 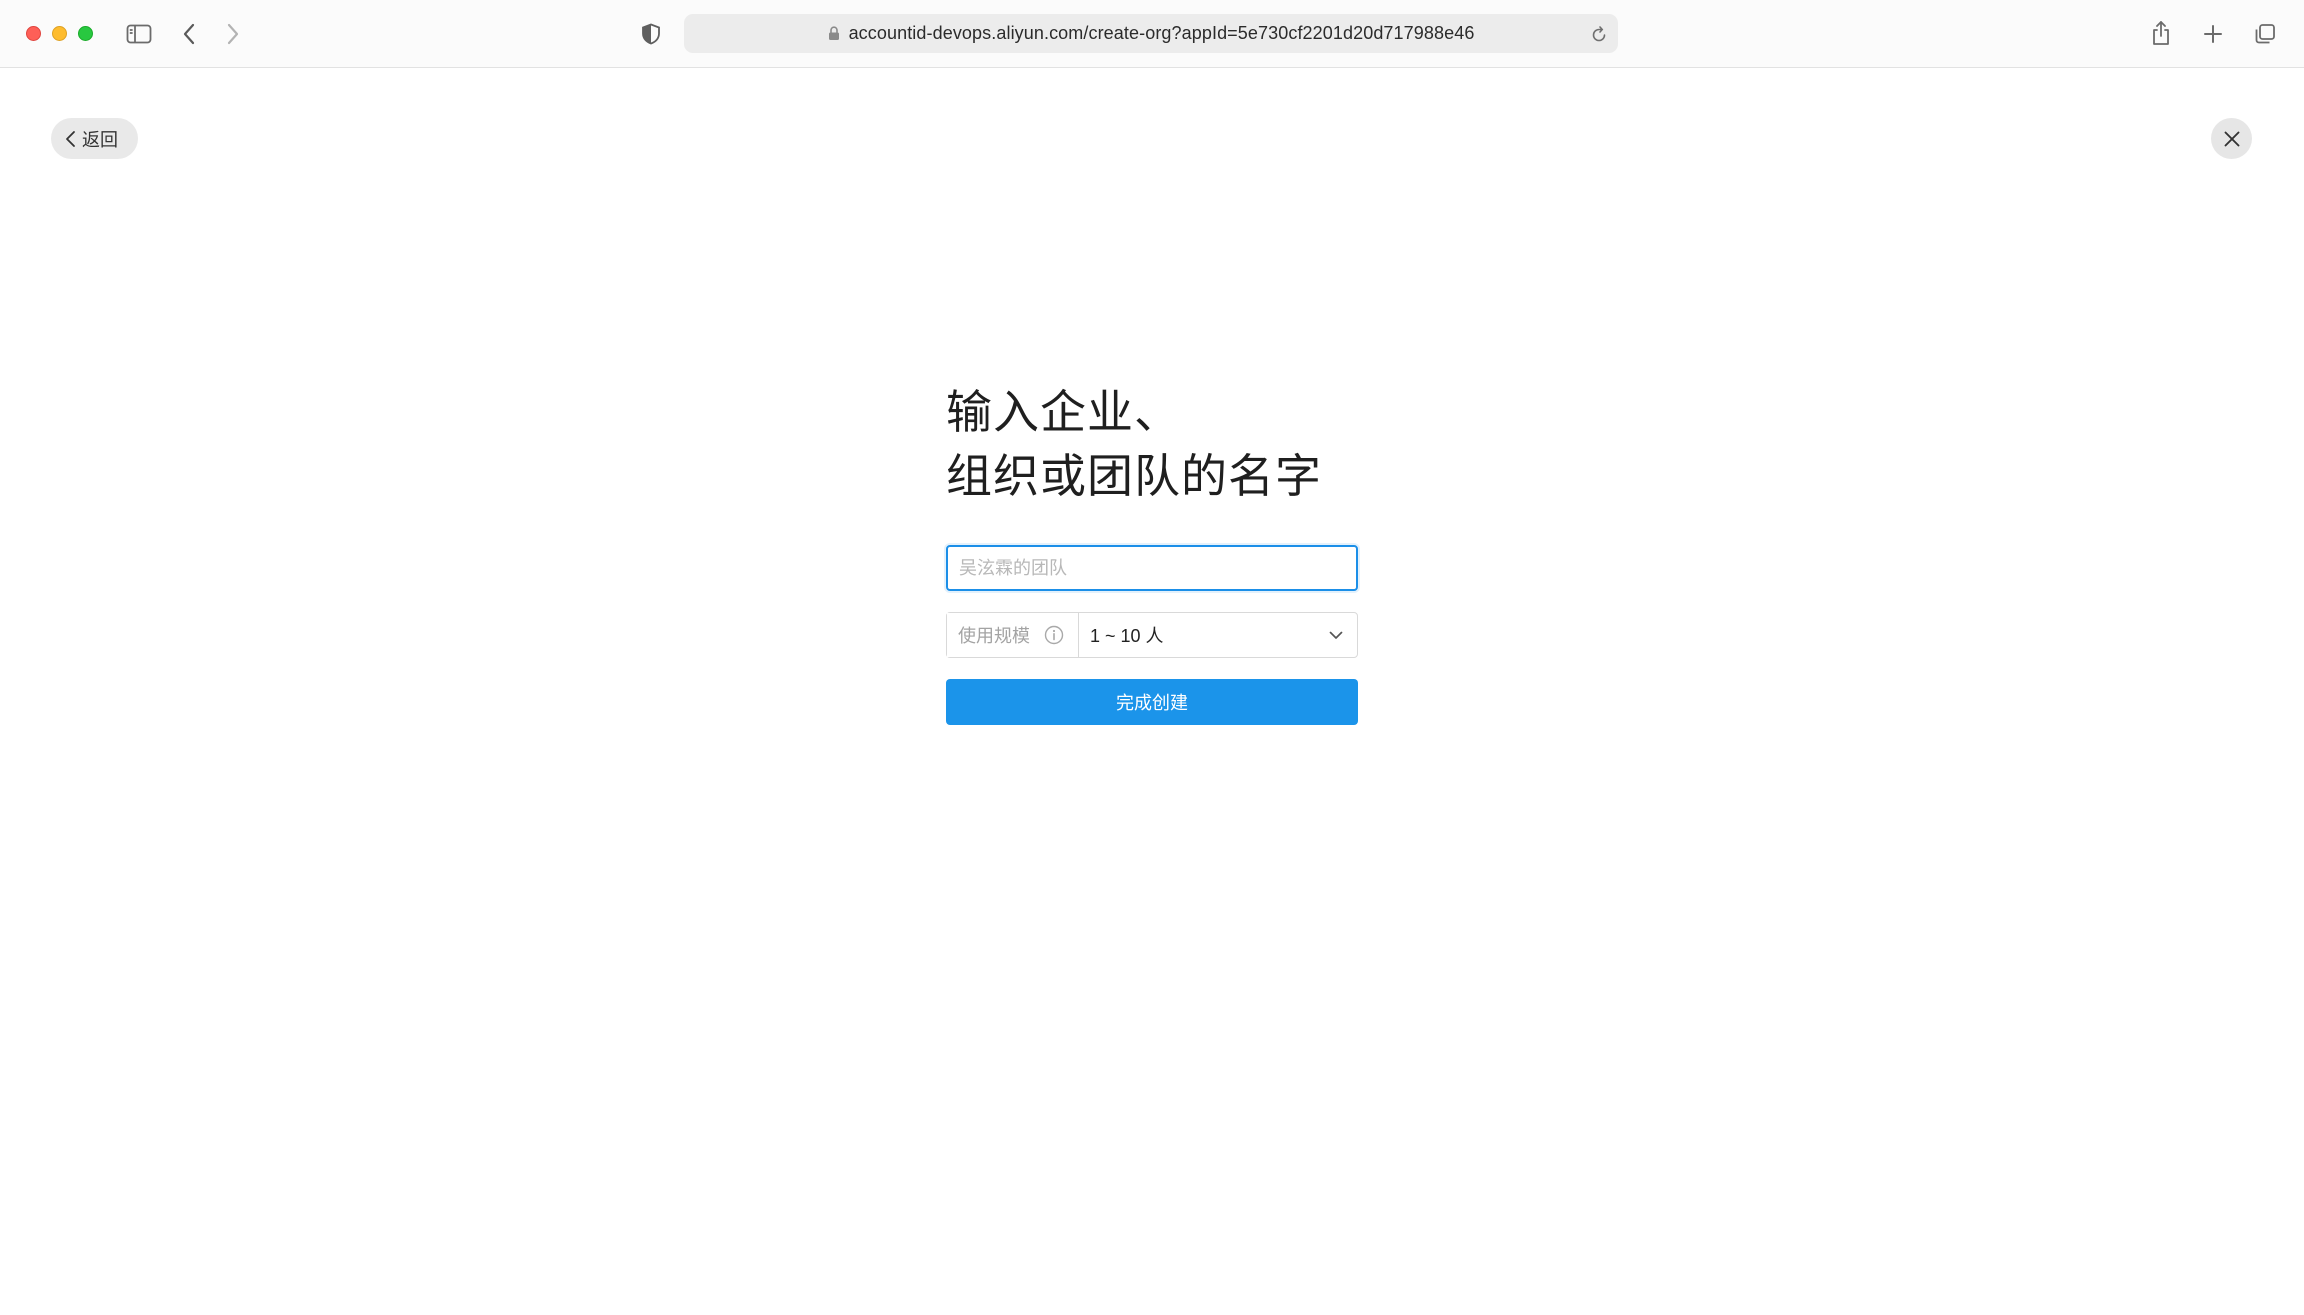 I want to click on usage-scale-field: 使用规模 1 ~ 10 人, so click(x=1152, y=635).